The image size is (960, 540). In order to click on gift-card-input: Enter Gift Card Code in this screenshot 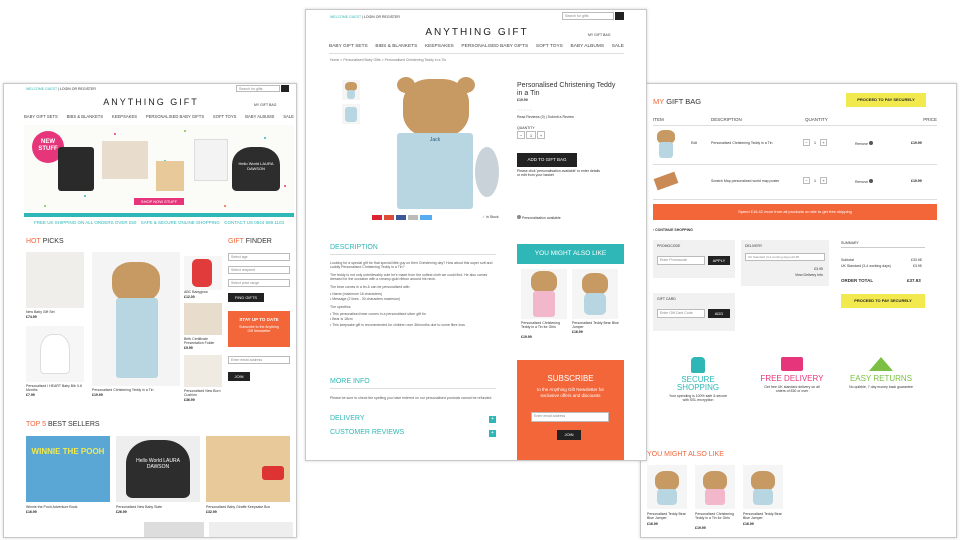, I will do `click(681, 313)`.